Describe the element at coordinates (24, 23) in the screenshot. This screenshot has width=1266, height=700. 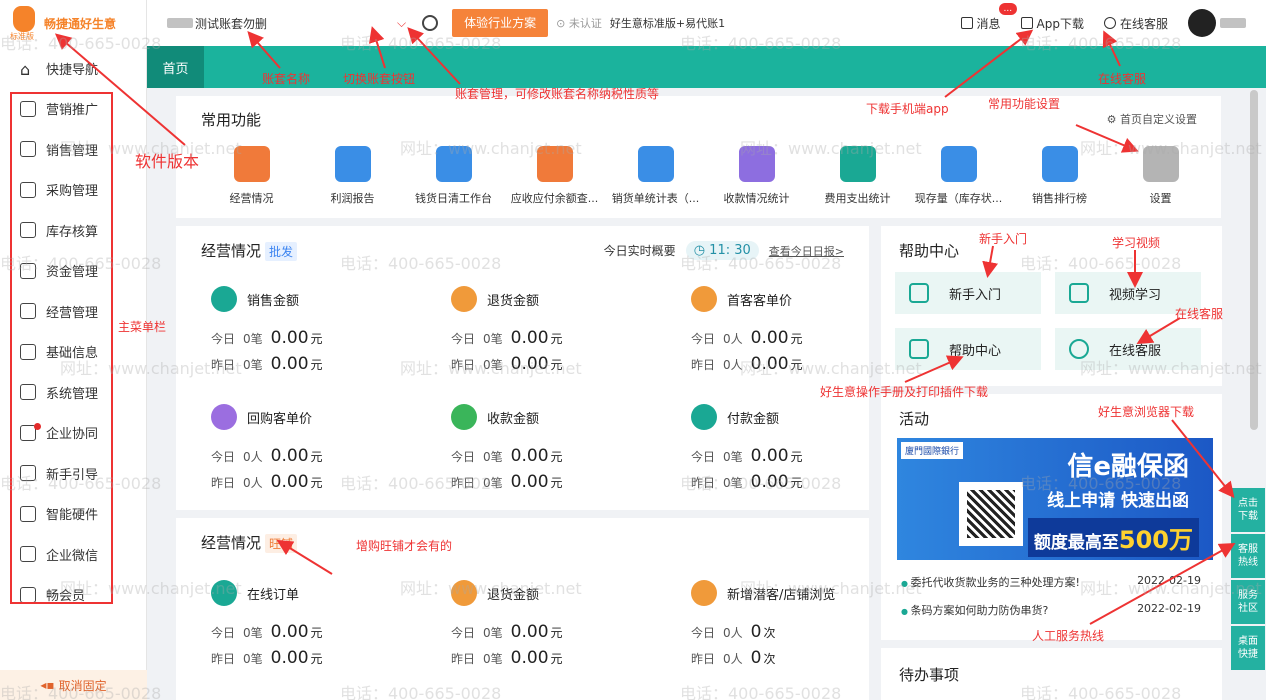
I see `logo-mark-icon: 标准版` at that location.